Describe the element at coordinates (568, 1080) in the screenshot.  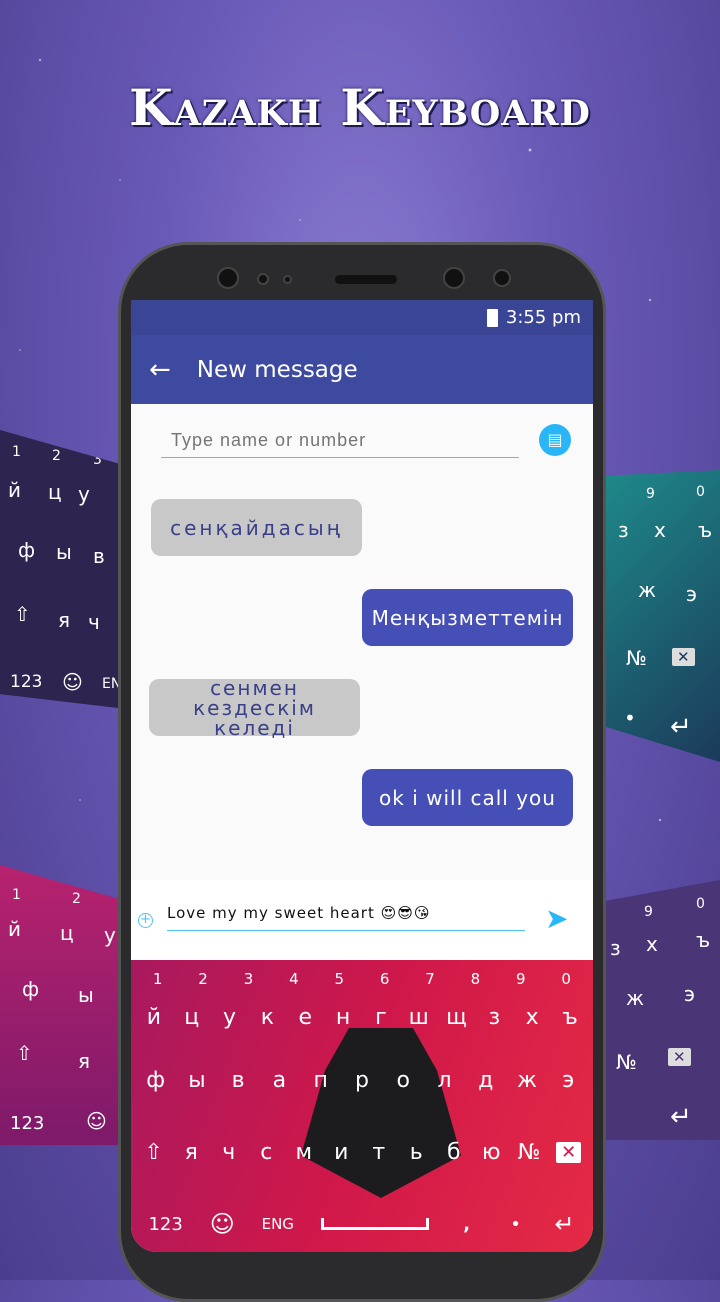
I see `letter-key: э` at that location.